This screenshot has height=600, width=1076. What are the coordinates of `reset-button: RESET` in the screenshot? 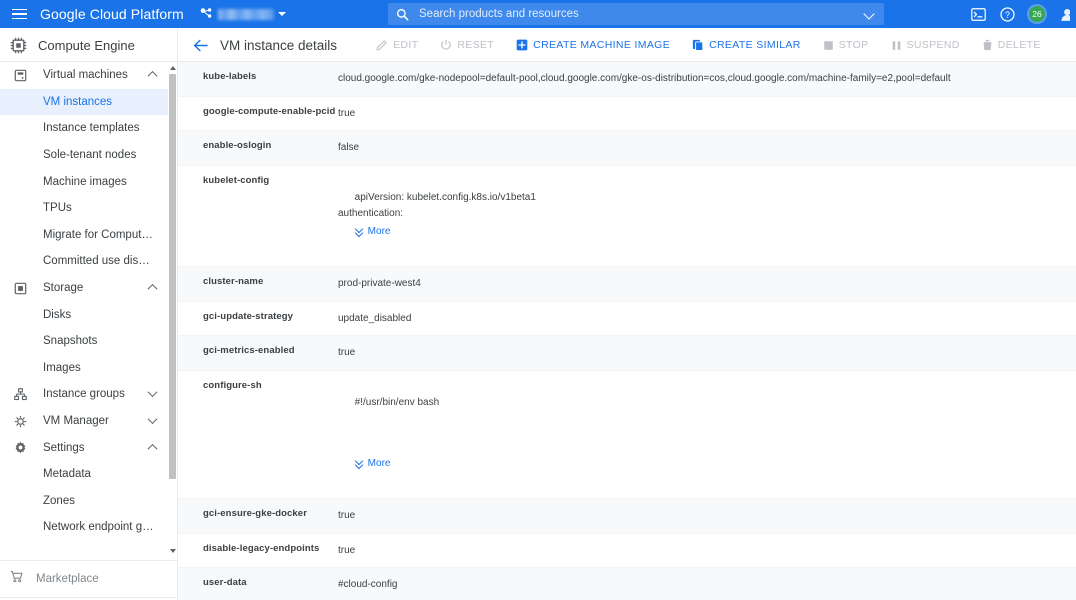 It's located at (467, 45).